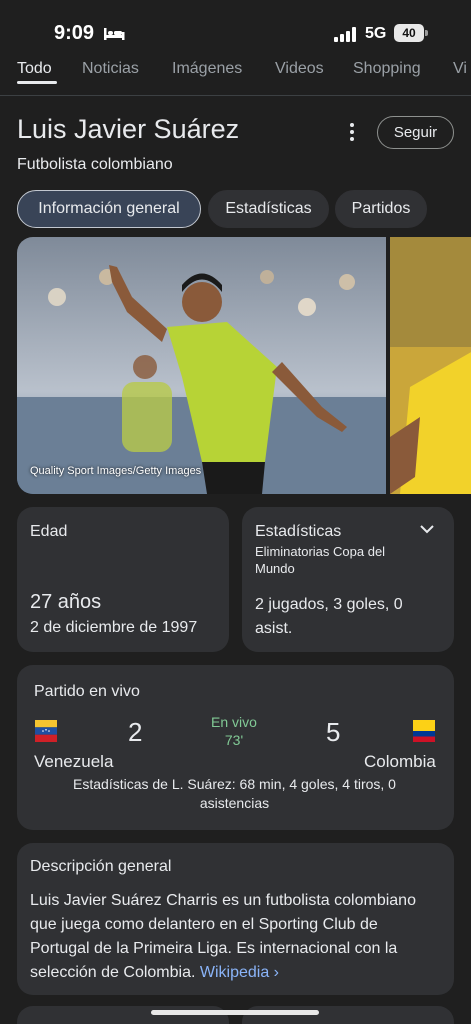 Image resolution: width=471 pixels, height=1024 pixels. What do you see at coordinates (387, 69) in the screenshot?
I see `tab-shopping: Shopping` at bounding box center [387, 69].